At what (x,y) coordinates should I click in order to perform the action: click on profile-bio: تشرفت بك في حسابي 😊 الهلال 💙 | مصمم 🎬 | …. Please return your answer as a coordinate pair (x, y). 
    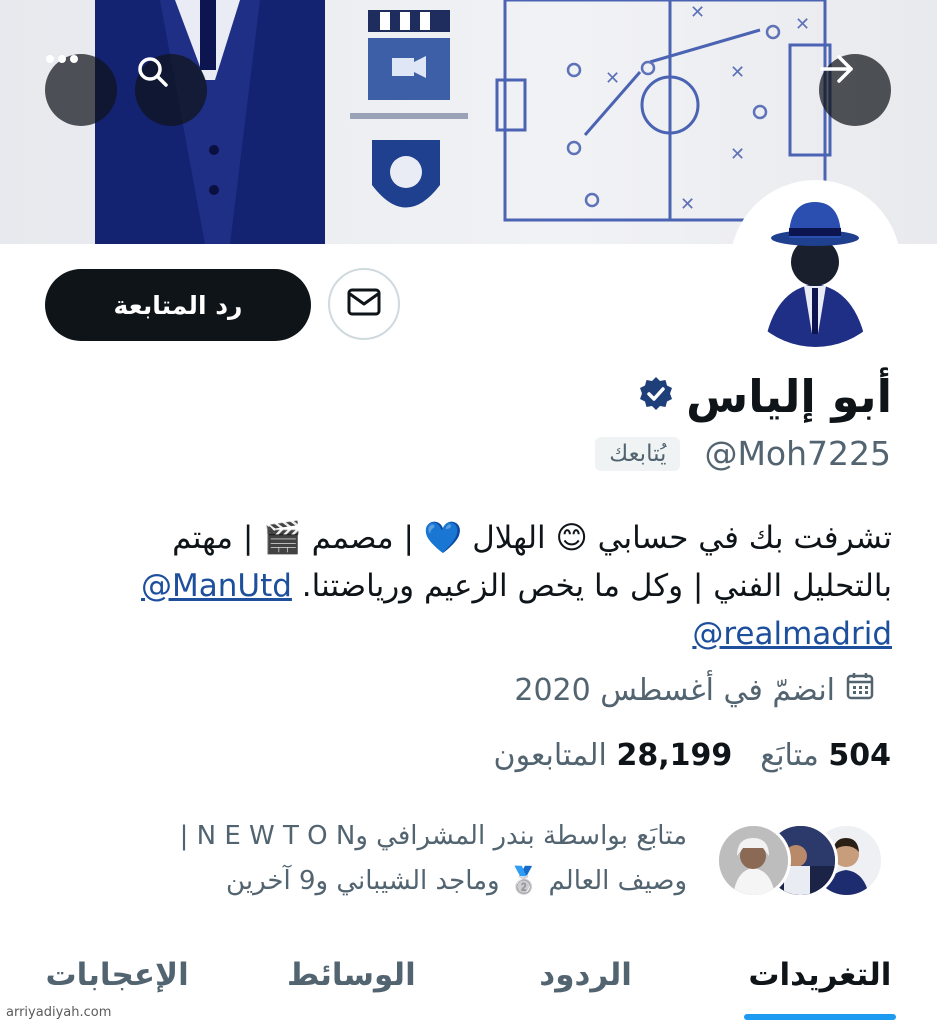
    Looking at the image, I should click on (472, 586).